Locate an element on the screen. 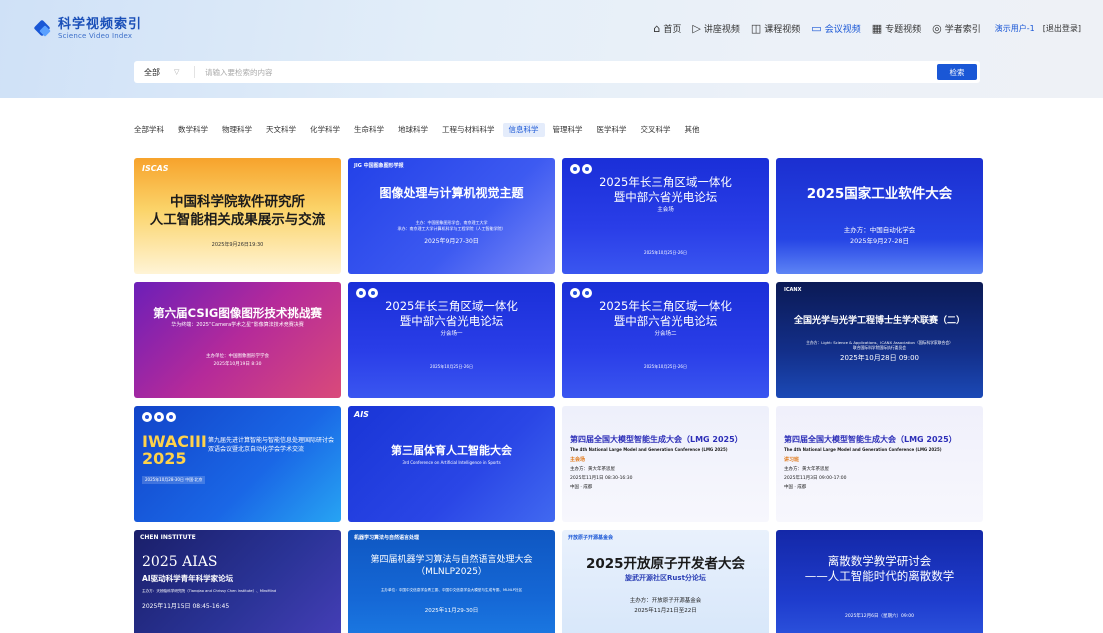 This screenshot has width=1103, height=633. card-date: 2025年9月27-30日 is located at coordinates (451, 241).